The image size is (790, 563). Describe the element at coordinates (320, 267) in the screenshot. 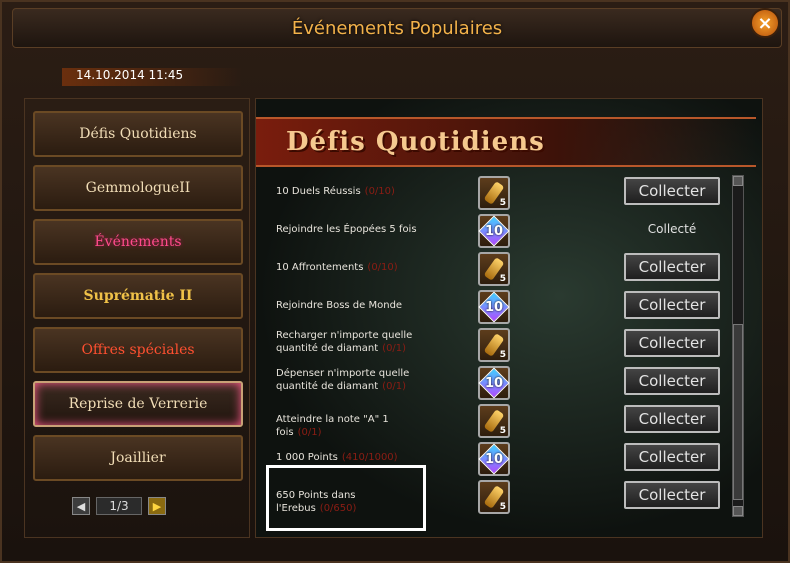

I see `task-label: 10 Affrontements` at that location.